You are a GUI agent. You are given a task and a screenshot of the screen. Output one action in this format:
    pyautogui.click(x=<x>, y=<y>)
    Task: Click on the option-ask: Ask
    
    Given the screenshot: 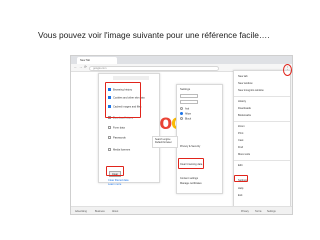 What is the action you would take?
    pyautogui.click(x=184, y=109)
    